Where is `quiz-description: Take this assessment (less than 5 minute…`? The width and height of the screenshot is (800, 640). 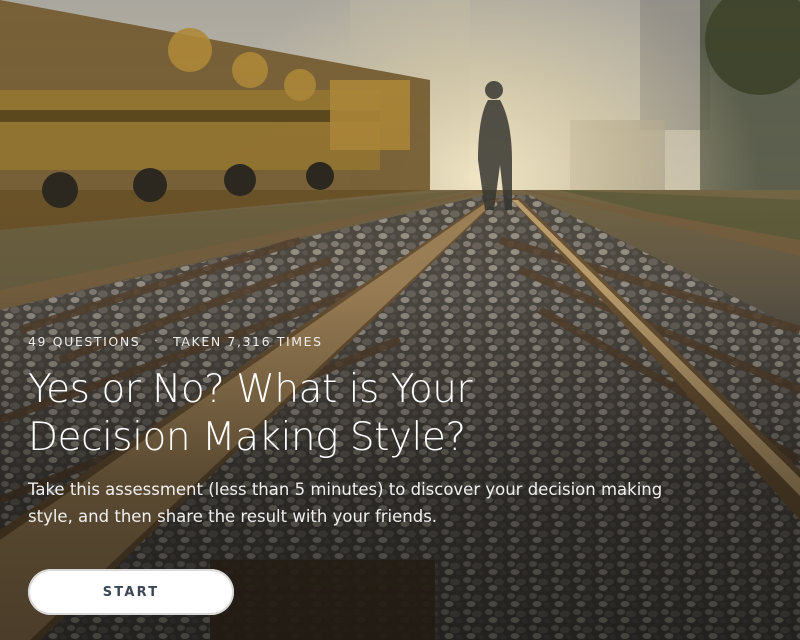
quiz-description: Take this assessment (less than 5 minute… is located at coordinates (345, 503).